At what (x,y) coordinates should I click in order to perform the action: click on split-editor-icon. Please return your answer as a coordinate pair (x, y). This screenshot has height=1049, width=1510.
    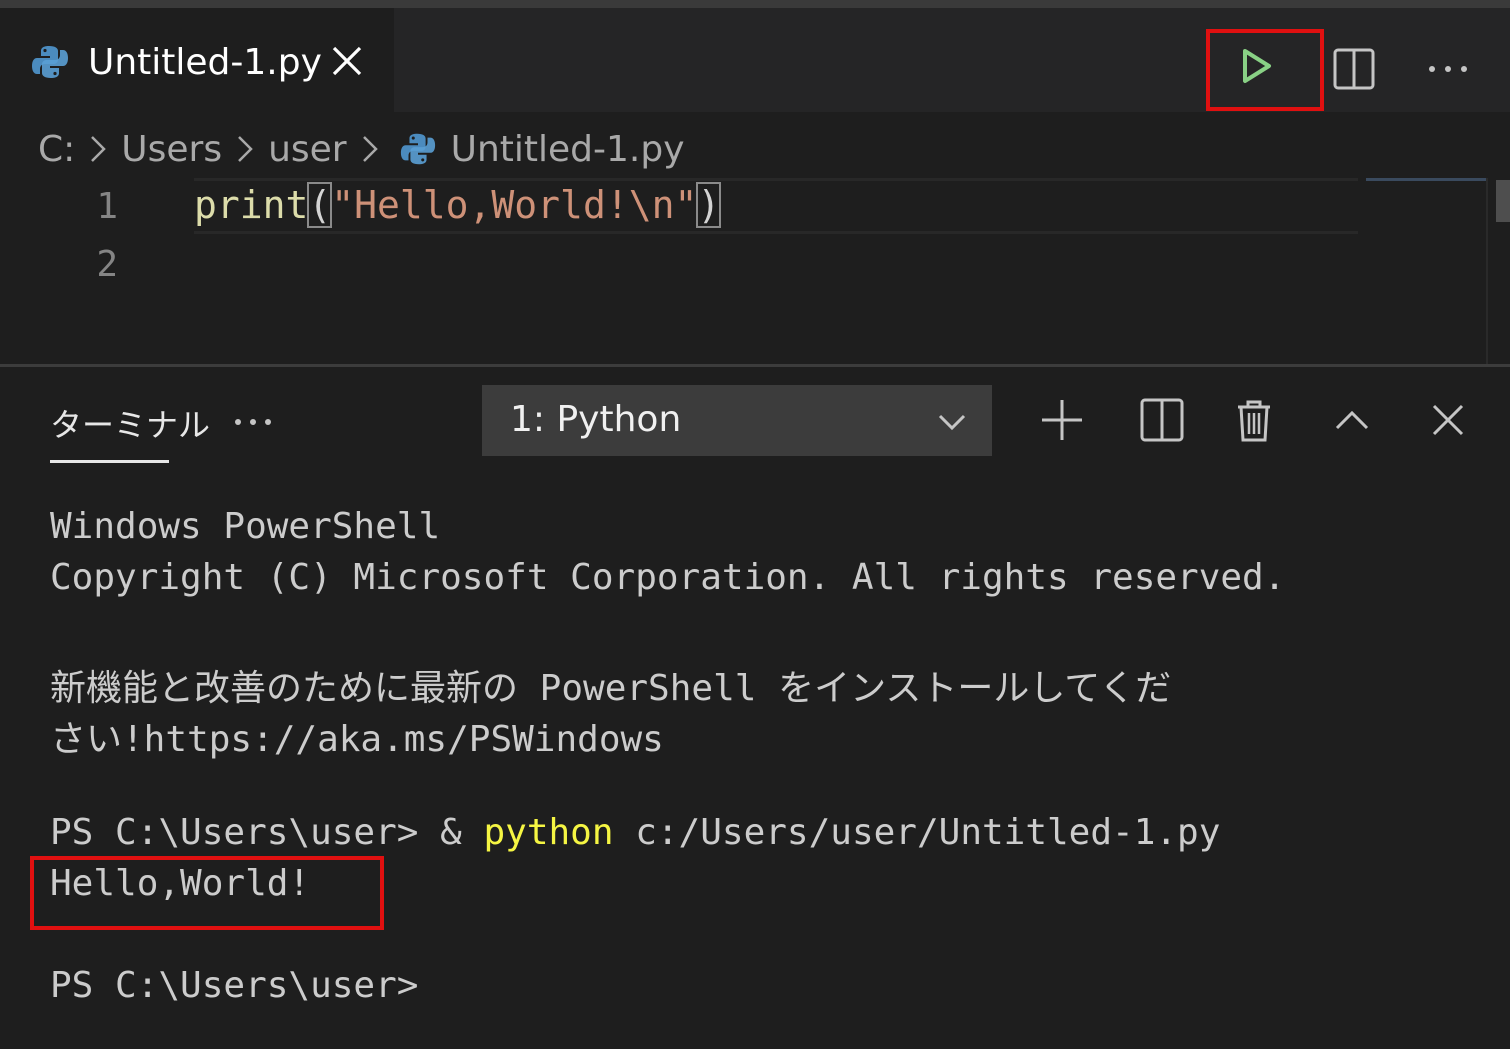
    Looking at the image, I should click on (1354, 69).